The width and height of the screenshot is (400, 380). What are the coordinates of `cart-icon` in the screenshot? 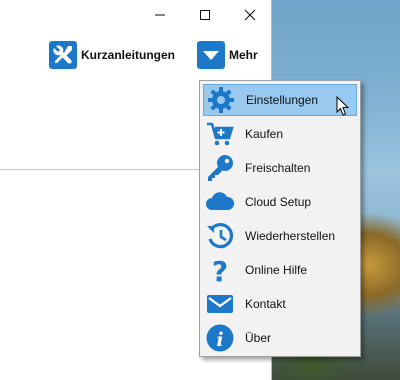 It's located at (220, 134).